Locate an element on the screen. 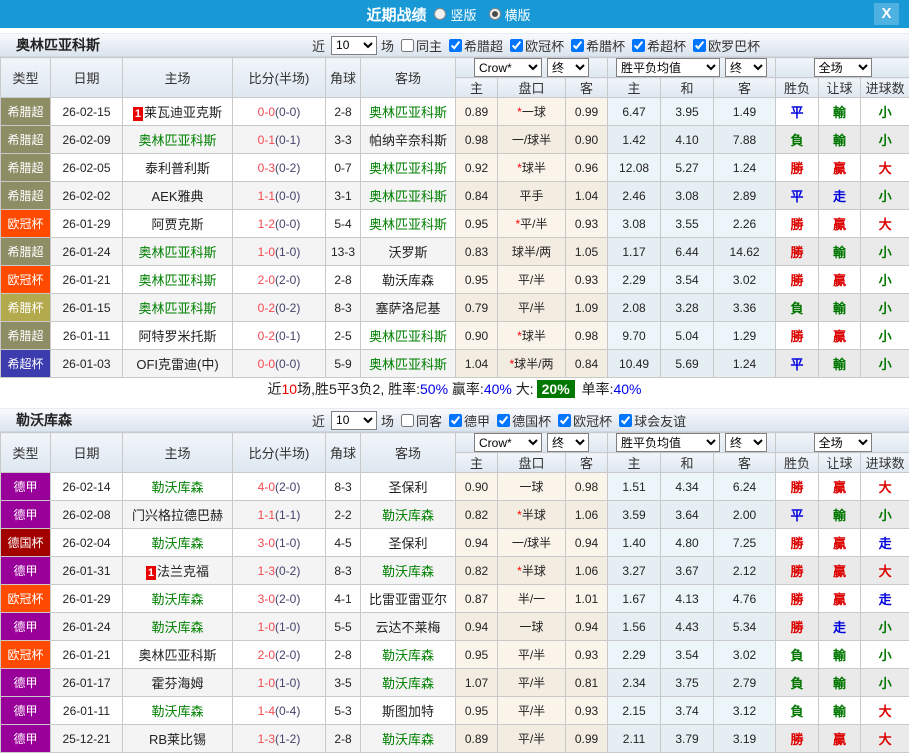 The width and height of the screenshot is (909, 753). away-handicap-odds: 0.81 is located at coordinates (587, 683).